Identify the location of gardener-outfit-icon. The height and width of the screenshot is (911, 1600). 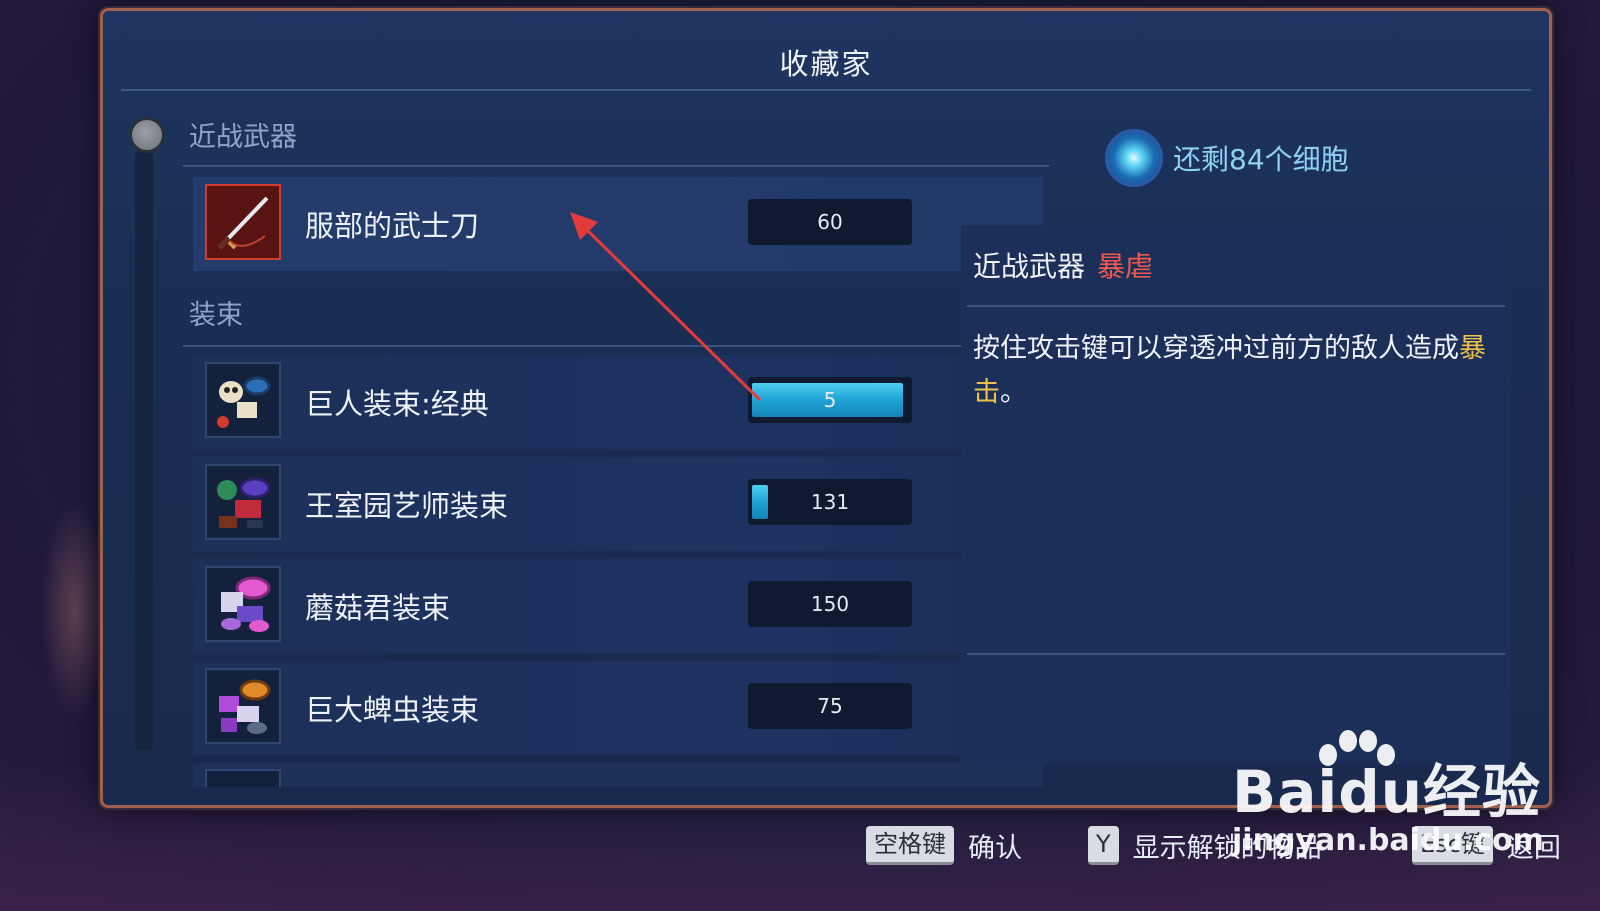
(243, 502).